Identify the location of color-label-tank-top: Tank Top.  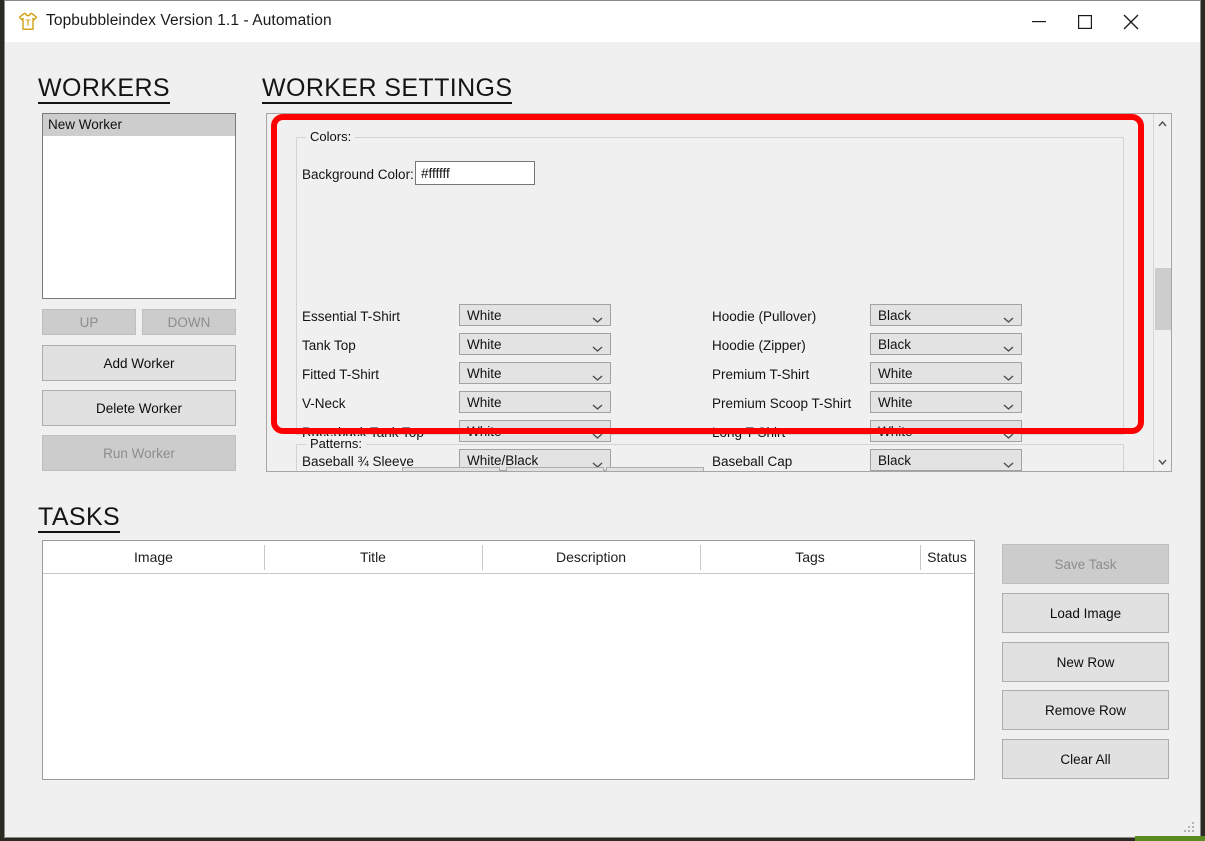
(329, 345).